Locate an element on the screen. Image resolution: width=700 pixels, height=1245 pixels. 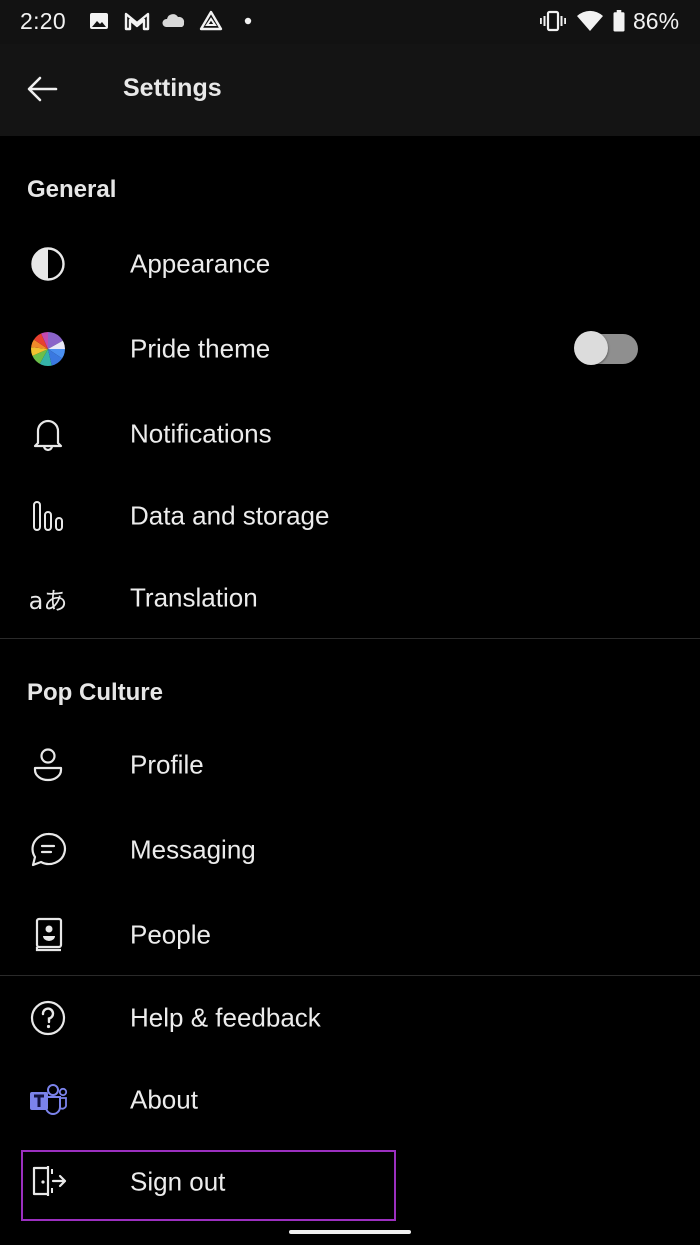
settings-item-label: Notifications is located at coordinates (201, 433).